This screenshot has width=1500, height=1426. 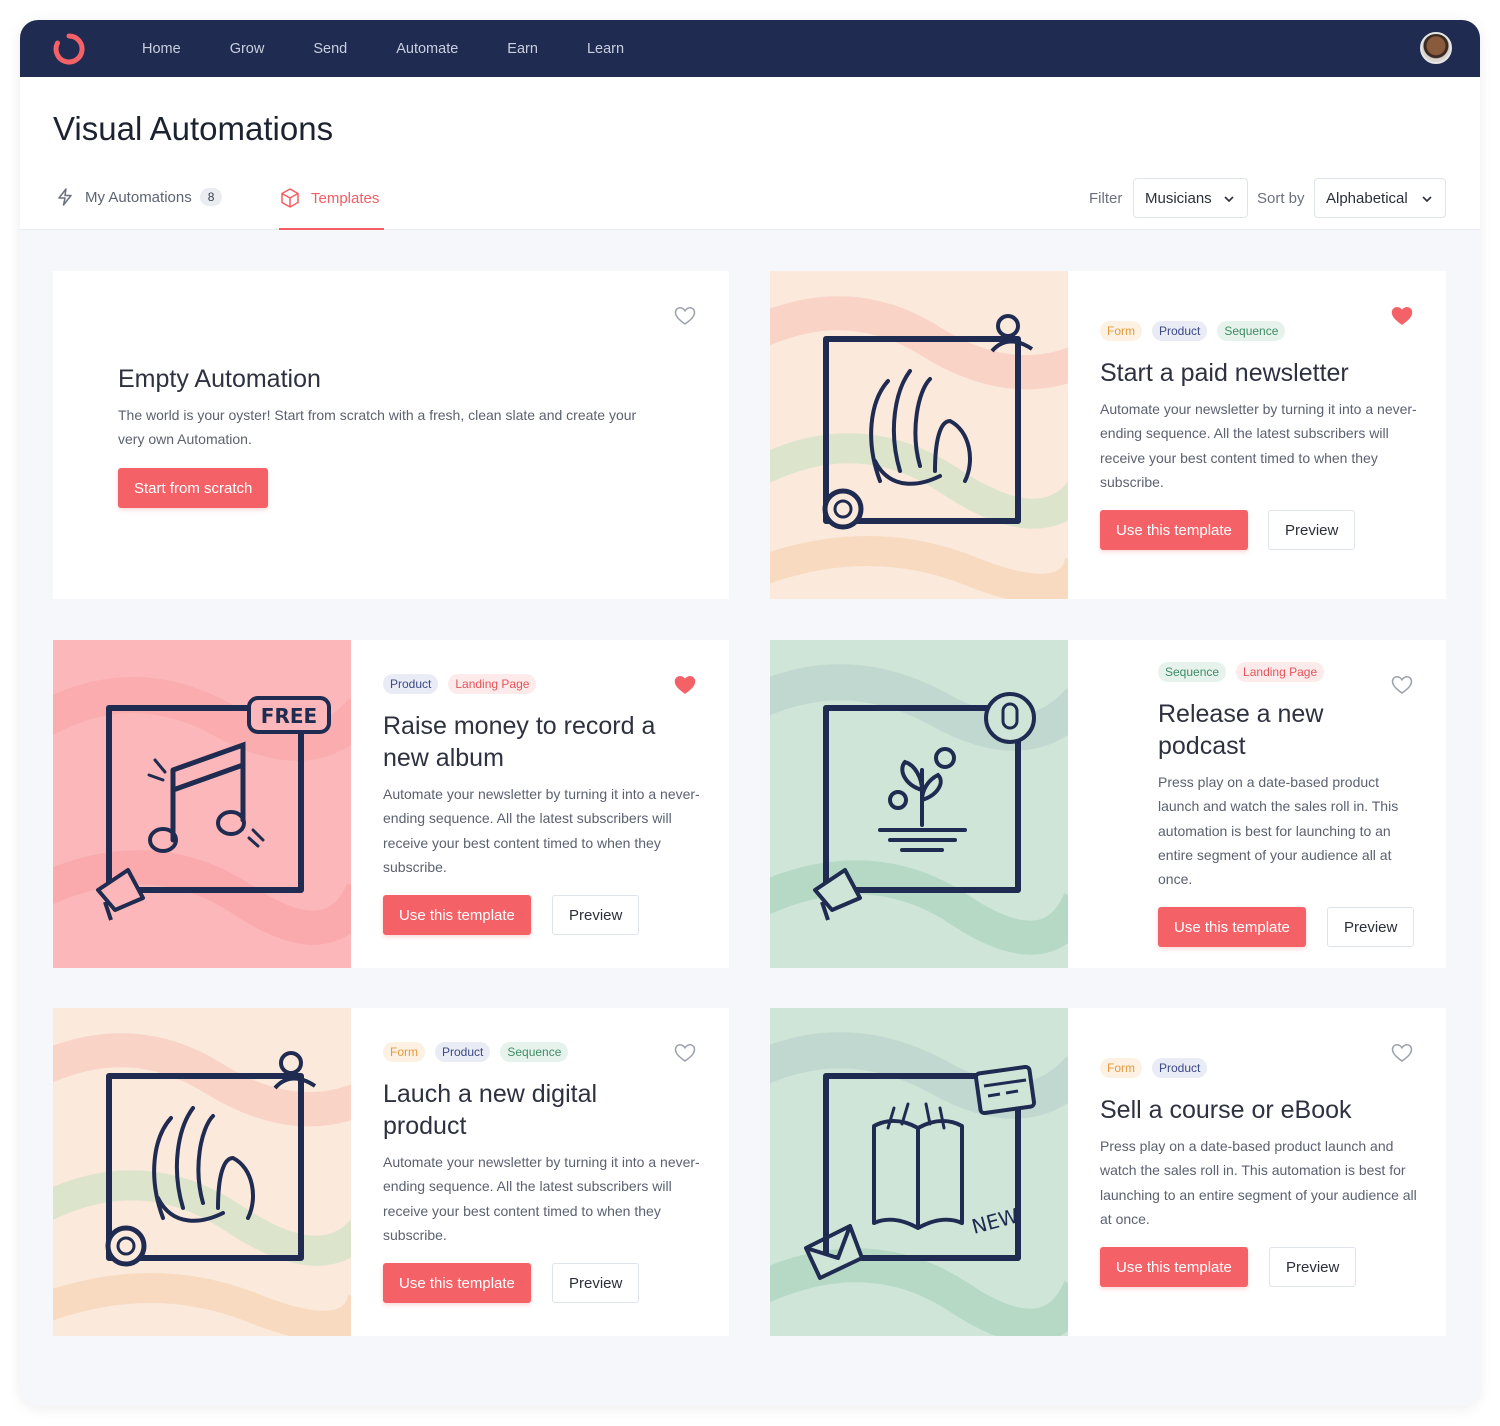 I want to click on plant-icon, so click(x=919, y=809).